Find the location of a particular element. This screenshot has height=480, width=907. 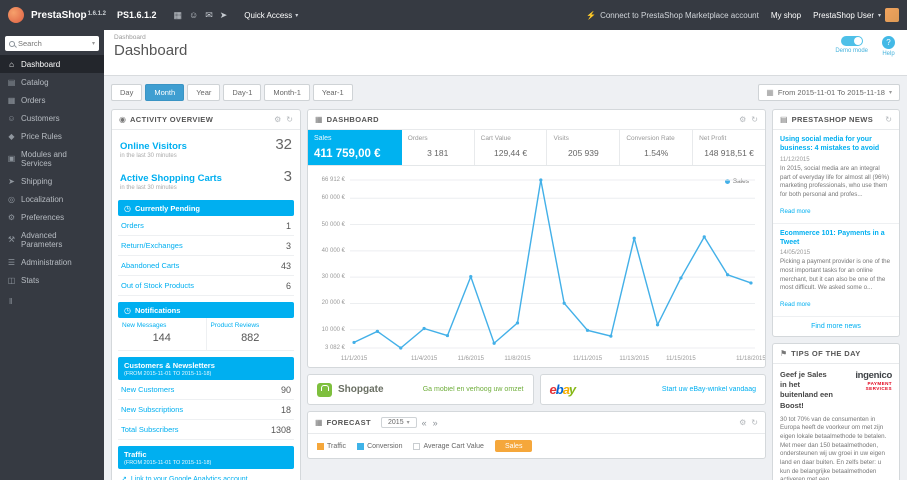

dashboard-icon: ▦ is located at coordinates (319, 119).